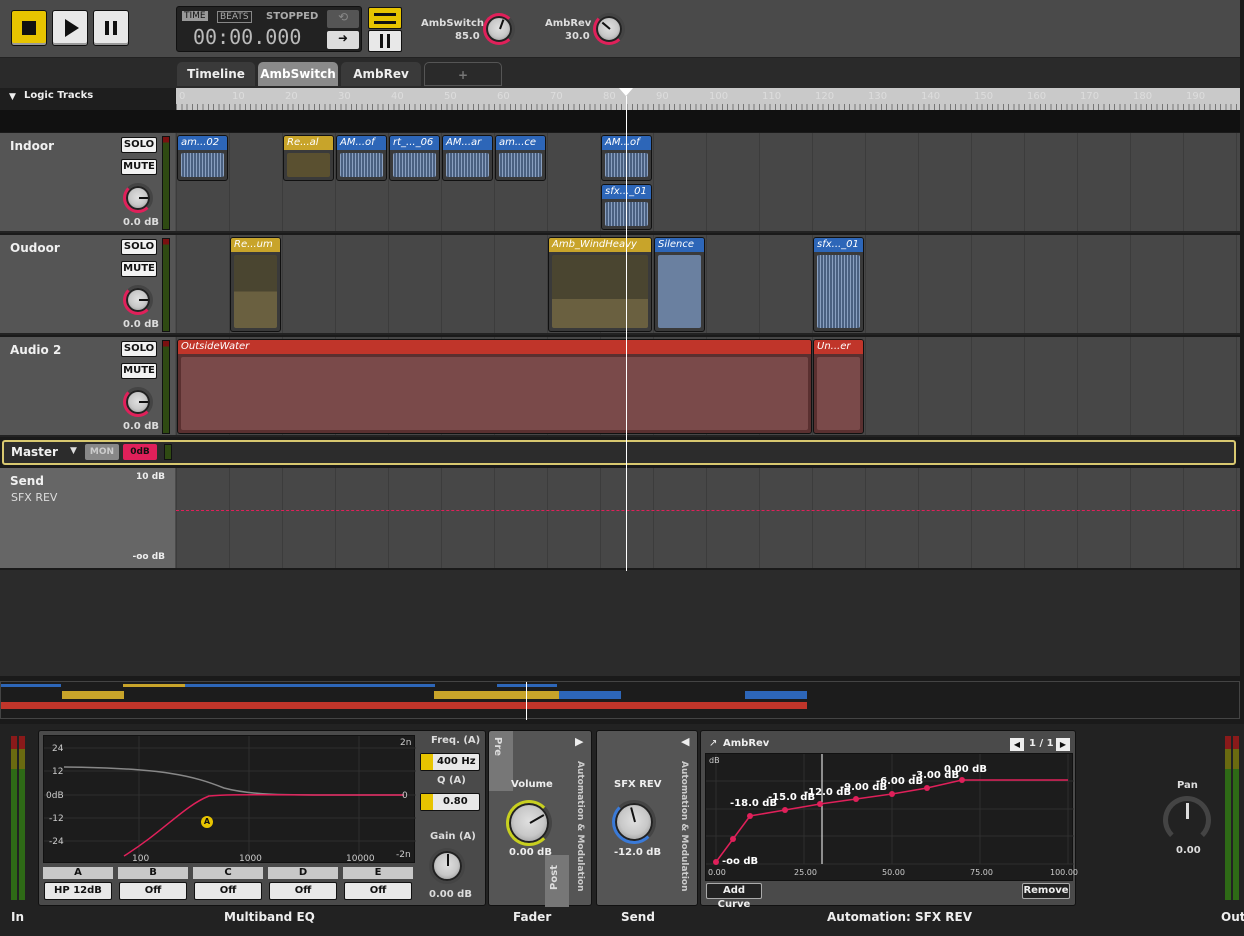  Describe the element at coordinates (600, 284) in the screenshot. I see `clip: Amb_WindHeavy` at that location.